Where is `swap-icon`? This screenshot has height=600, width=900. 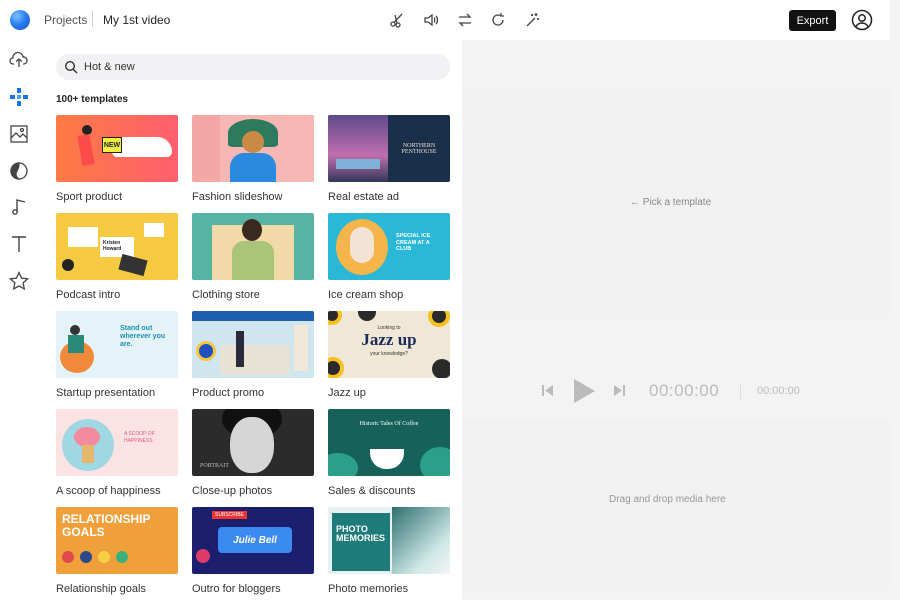 swap-icon is located at coordinates (465, 20).